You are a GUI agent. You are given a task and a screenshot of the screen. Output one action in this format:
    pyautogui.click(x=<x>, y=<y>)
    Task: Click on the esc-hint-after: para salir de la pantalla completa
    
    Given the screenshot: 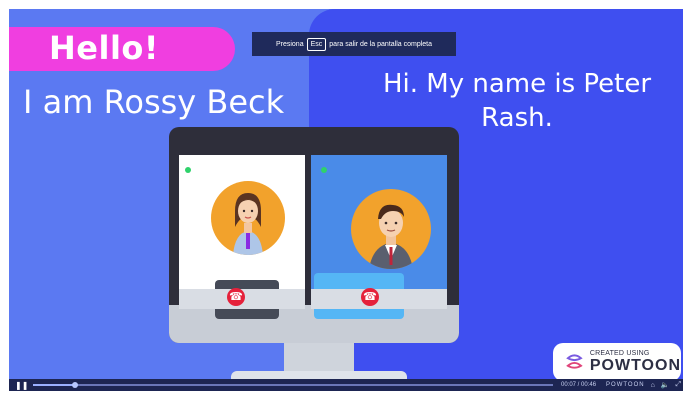 What is the action you would take?
    pyautogui.click(x=381, y=44)
    